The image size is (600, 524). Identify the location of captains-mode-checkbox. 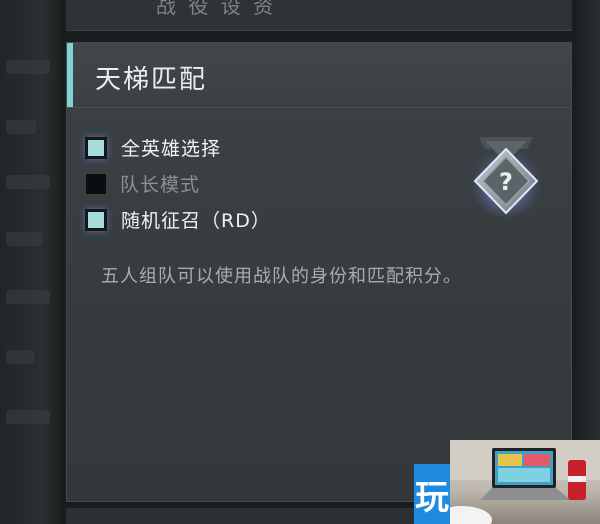
(96, 183).